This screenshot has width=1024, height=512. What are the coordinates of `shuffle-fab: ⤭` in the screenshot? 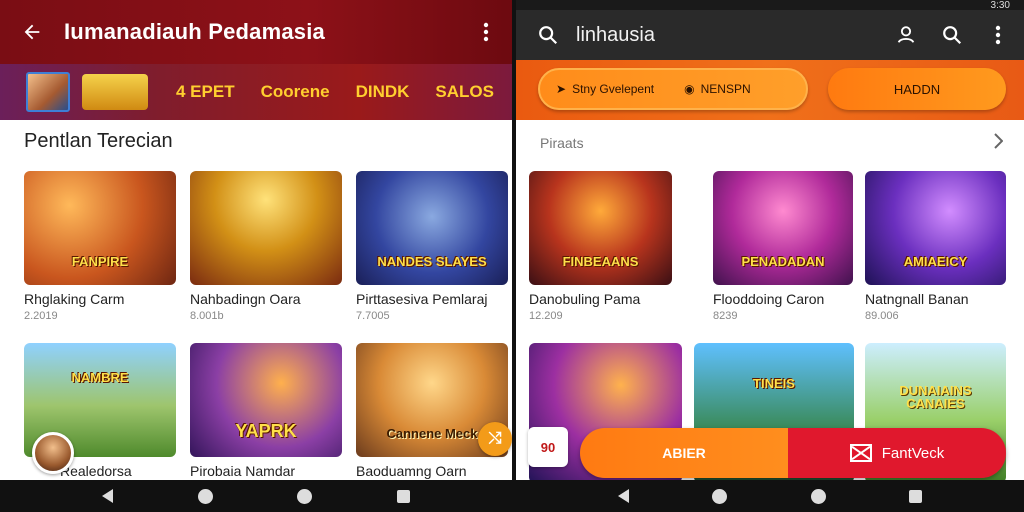 It's located at (495, 439).